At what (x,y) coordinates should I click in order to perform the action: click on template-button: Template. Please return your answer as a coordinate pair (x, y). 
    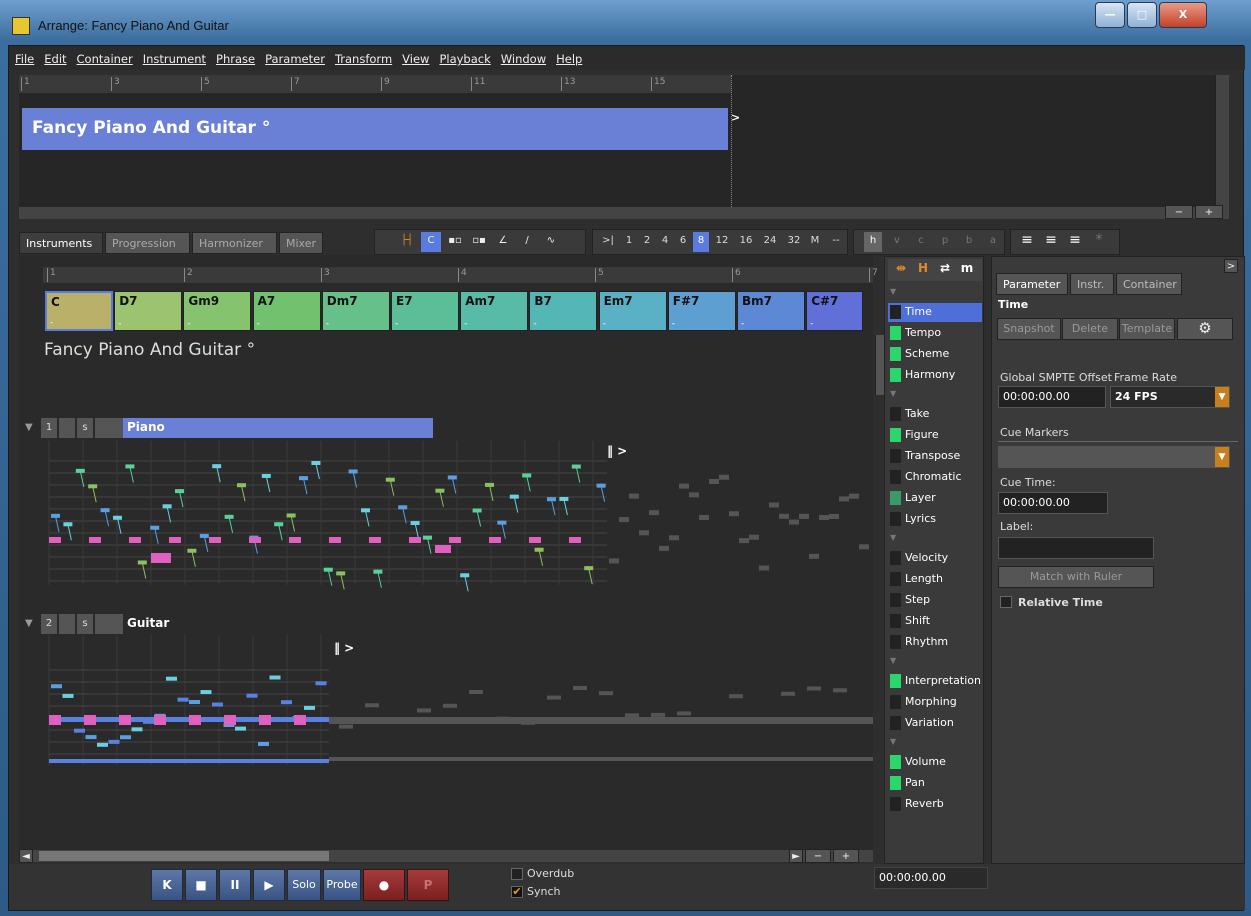
    Looking at the image, I should click on (1147, 329).